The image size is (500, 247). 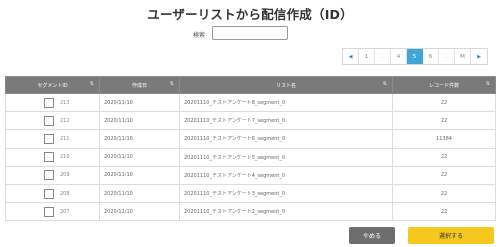 What do you see at coordinates (372, 235) in the screenshot?
I see `cancel-button: やめる` at bounding box center [372, 235].